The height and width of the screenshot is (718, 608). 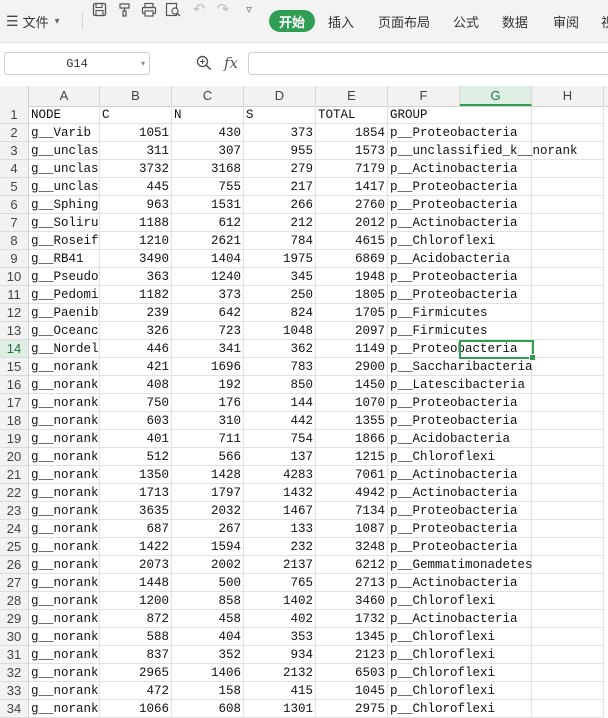 What do you see at coordinates (438, 331) in the screenshot?
I see `grid-cell: p__Firmicutes` at bounding box center [438, 331].